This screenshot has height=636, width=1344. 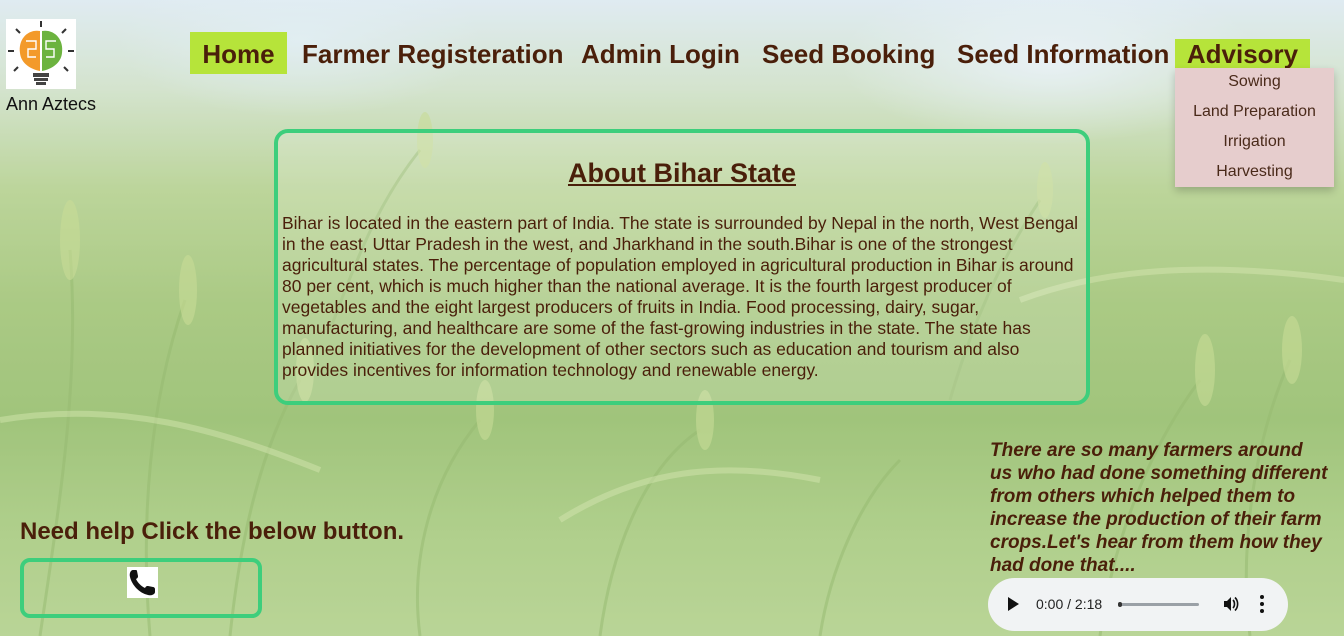 I want to click on call-help-button, so click(x=141, y=588).